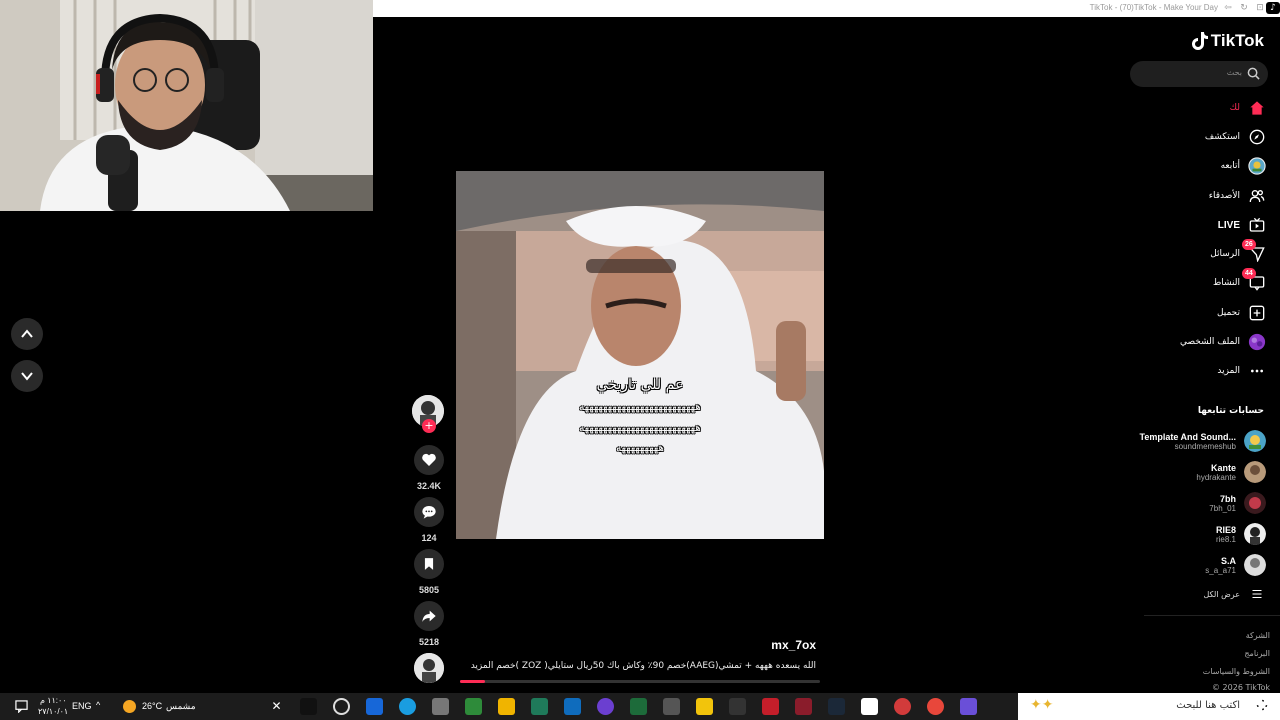 This screenshot has height=720, width=1280. I want to click on account-name: Kante, so click(1223, 467).